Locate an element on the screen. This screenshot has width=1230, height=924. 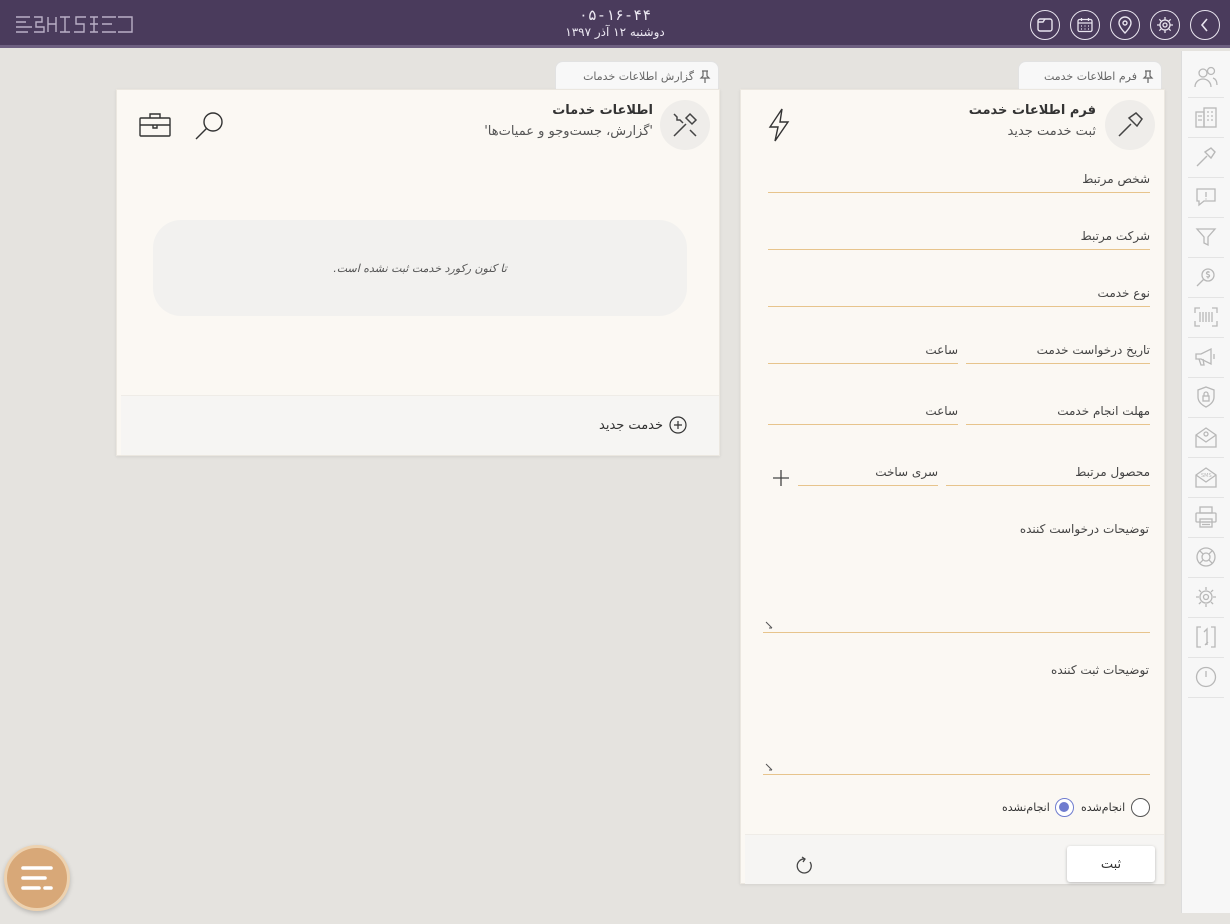
request-time-label: ساعت is located at coordinates (941, 350).